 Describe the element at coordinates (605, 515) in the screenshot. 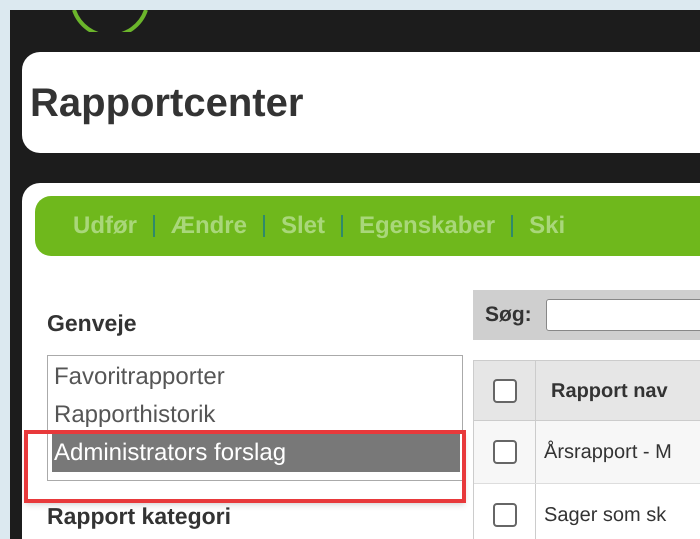

I see `table-cell-text: Sager som sk` at that location.